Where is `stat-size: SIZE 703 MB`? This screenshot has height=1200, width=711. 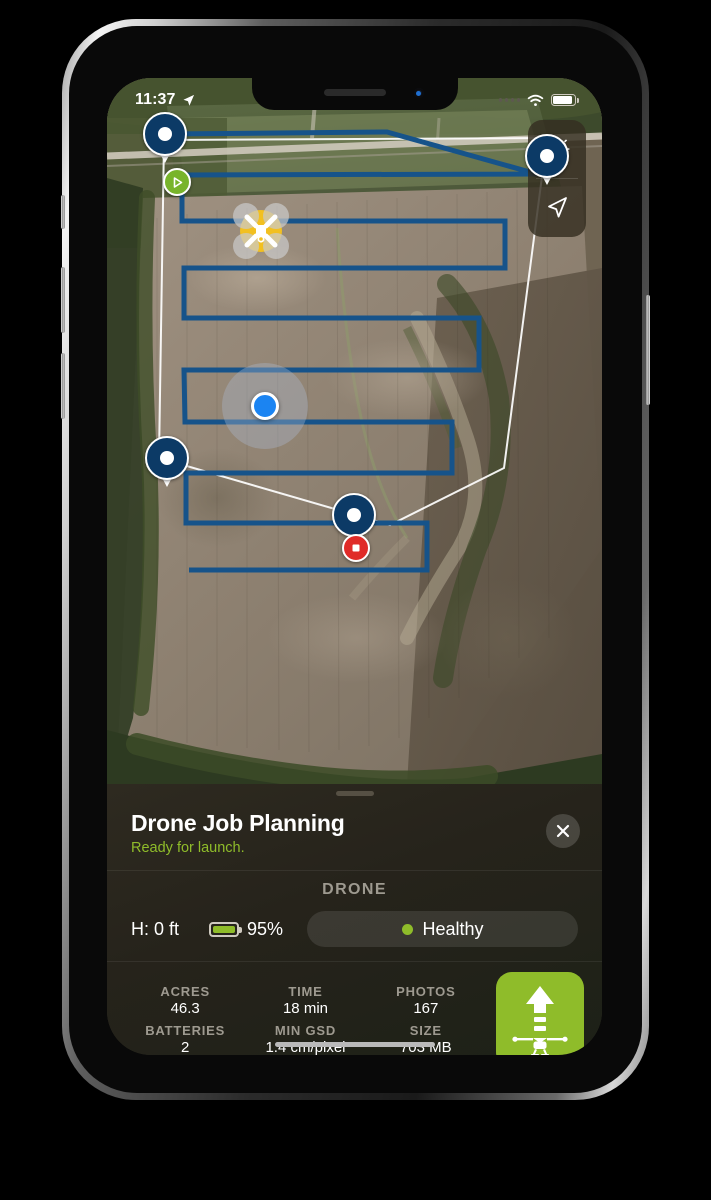
stat-size: SIZE 703 MB is located at coordinates (426, 1039).